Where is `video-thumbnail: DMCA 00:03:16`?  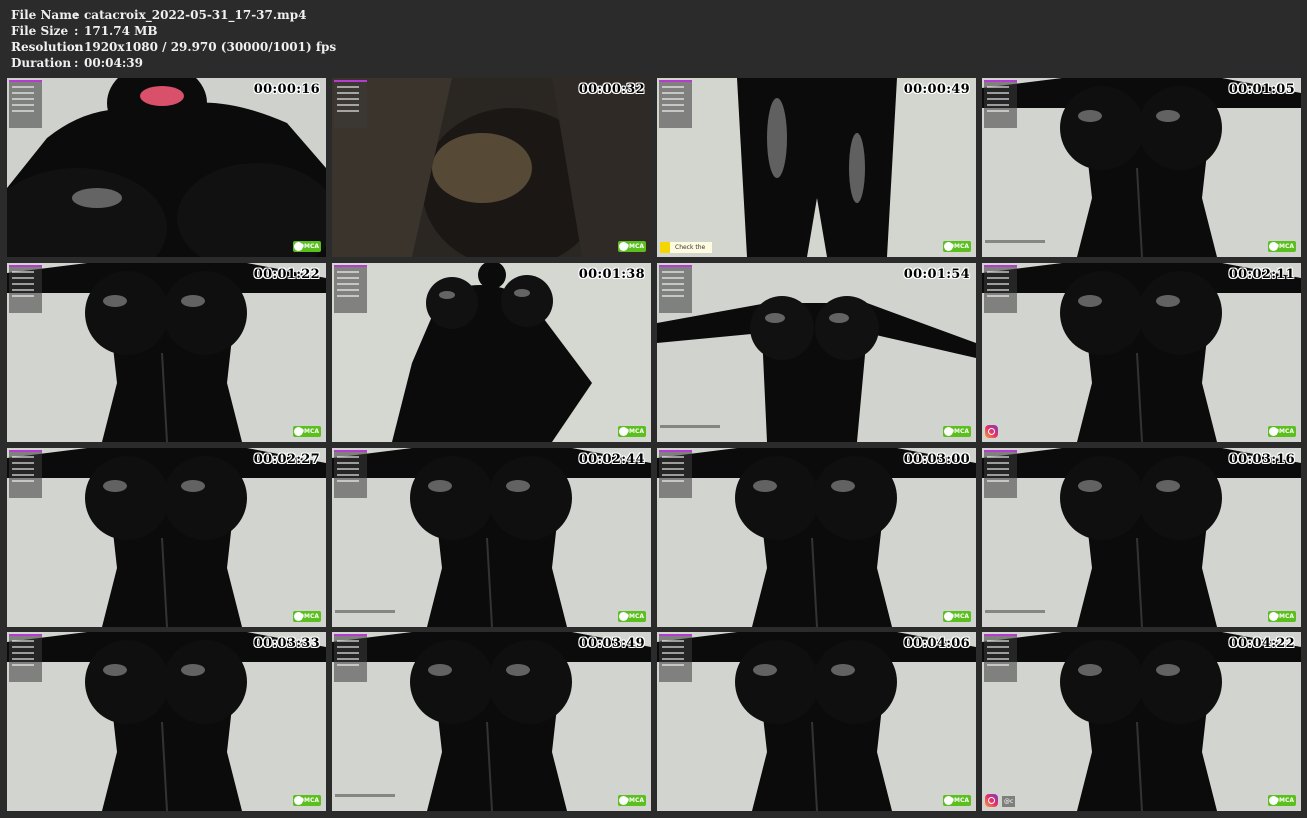
video-thumbnail: DMCA 00:03:16 is located at coordinates (1141, 537).